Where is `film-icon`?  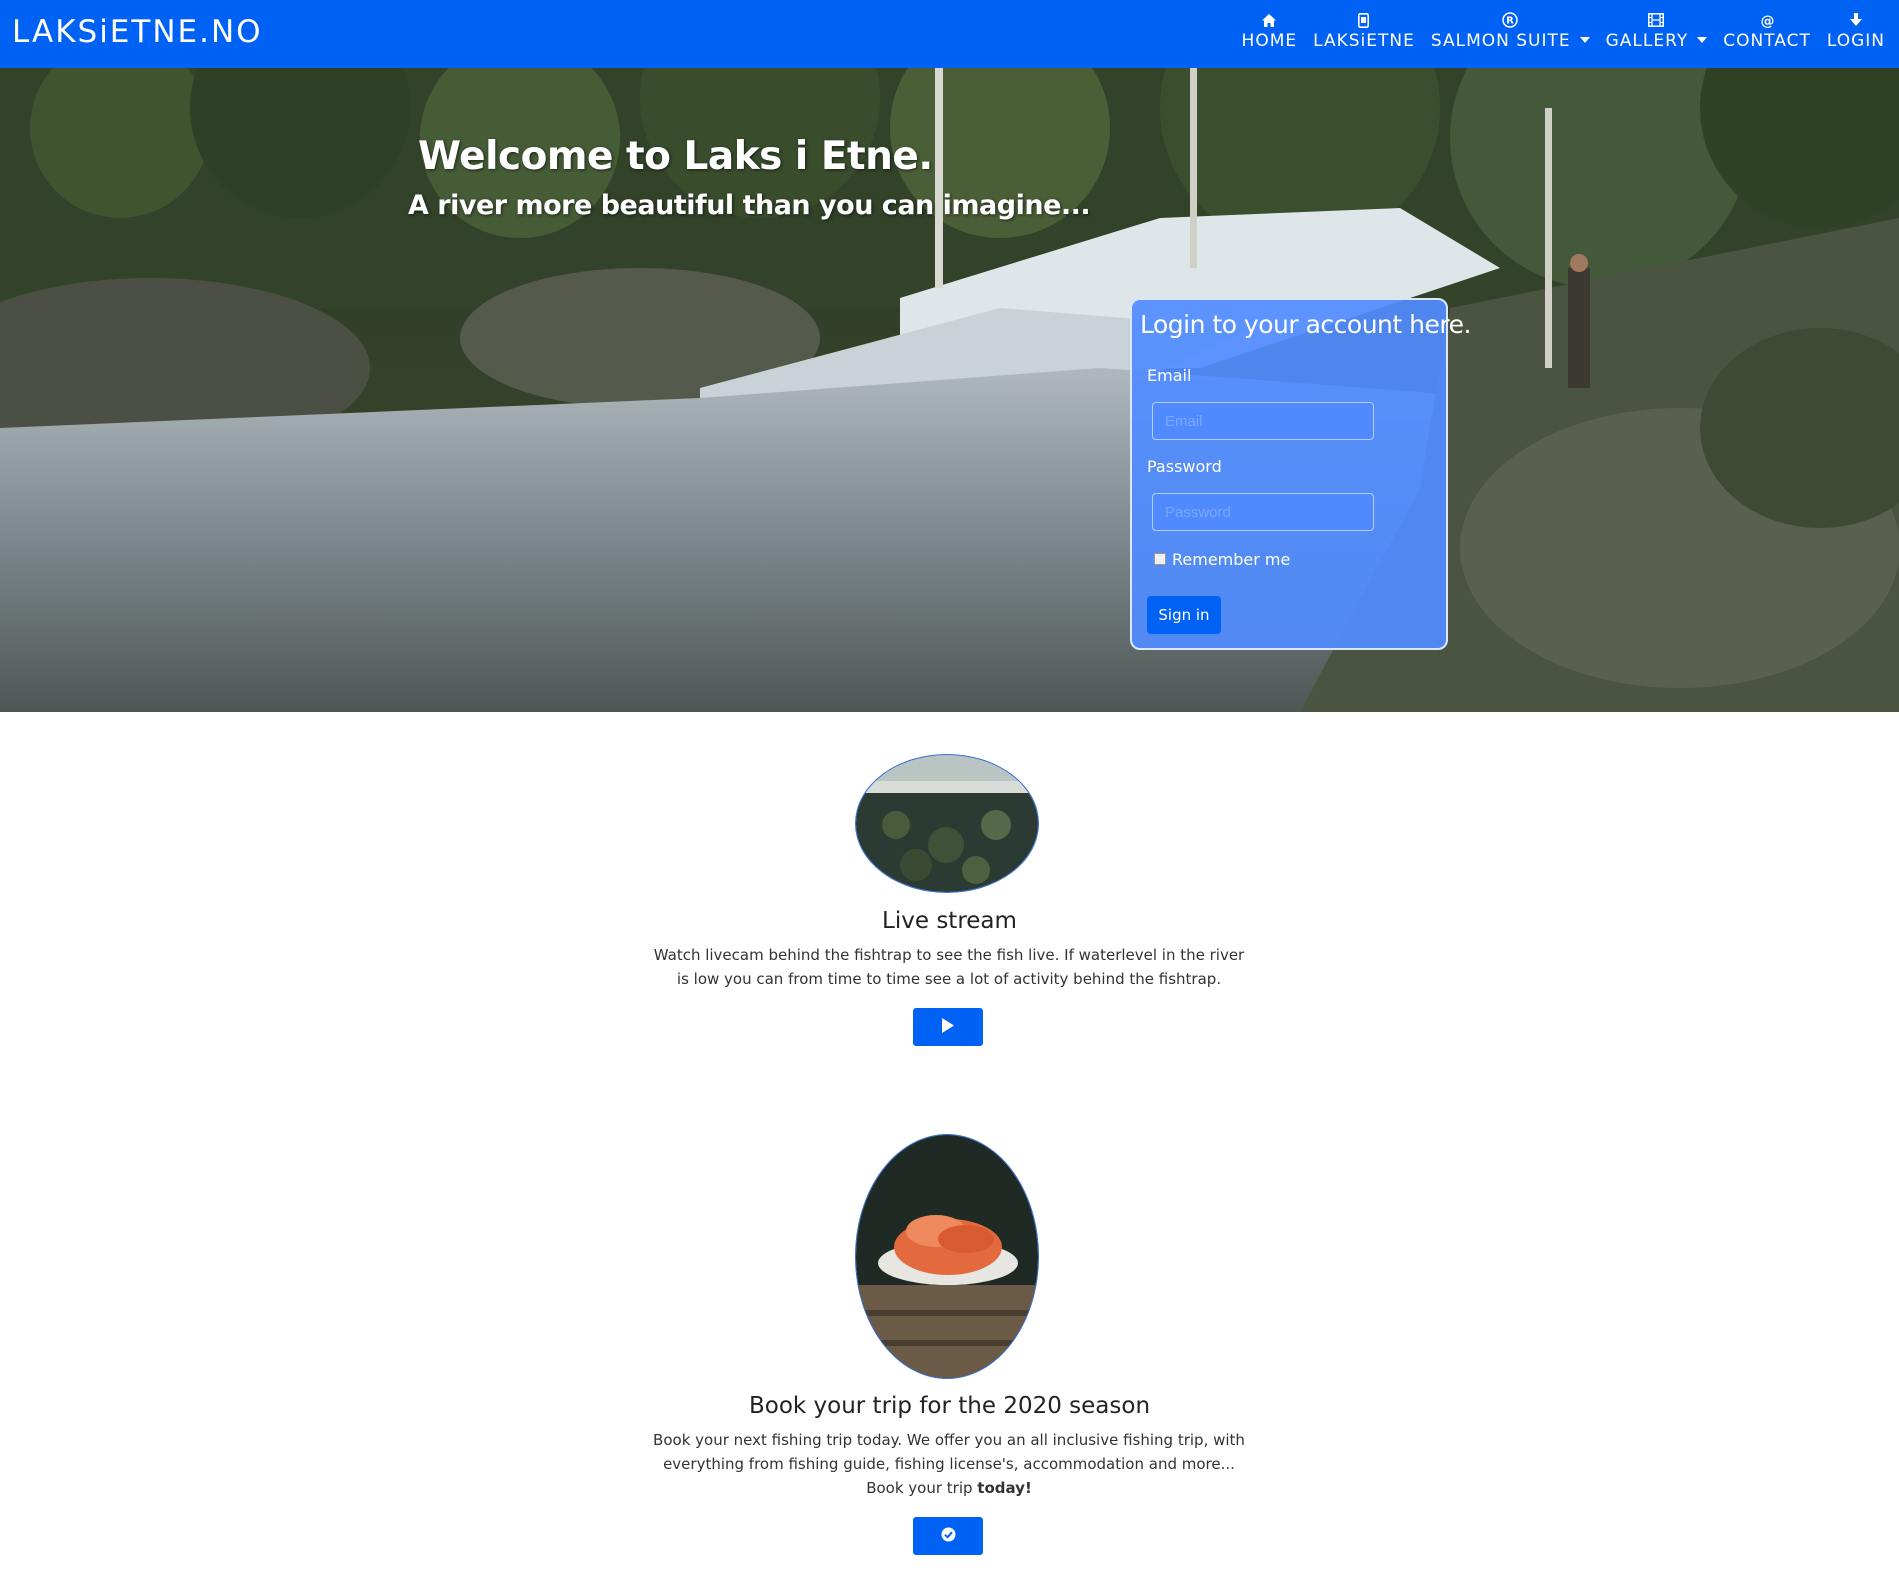 film-icon is located at coordinates (1656, 20).